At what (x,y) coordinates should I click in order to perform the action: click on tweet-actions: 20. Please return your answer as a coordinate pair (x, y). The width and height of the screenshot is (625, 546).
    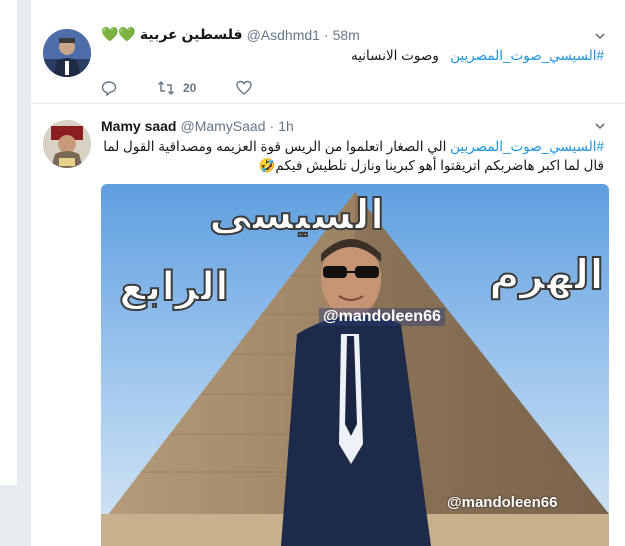
    Looking at the image, I should click on (196, 88).